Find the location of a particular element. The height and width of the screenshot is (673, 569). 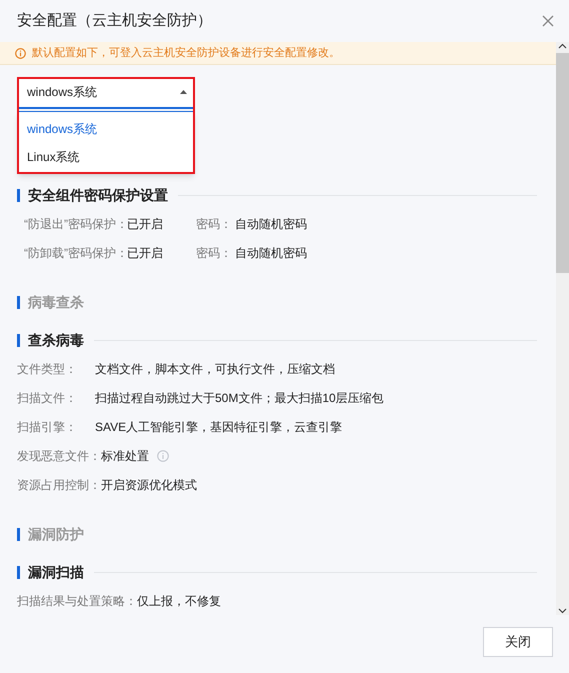

field-value: 扫描过程自动跳过大于50M文件；最大扫描10层压缩包 is located at coordinates (239, 398).